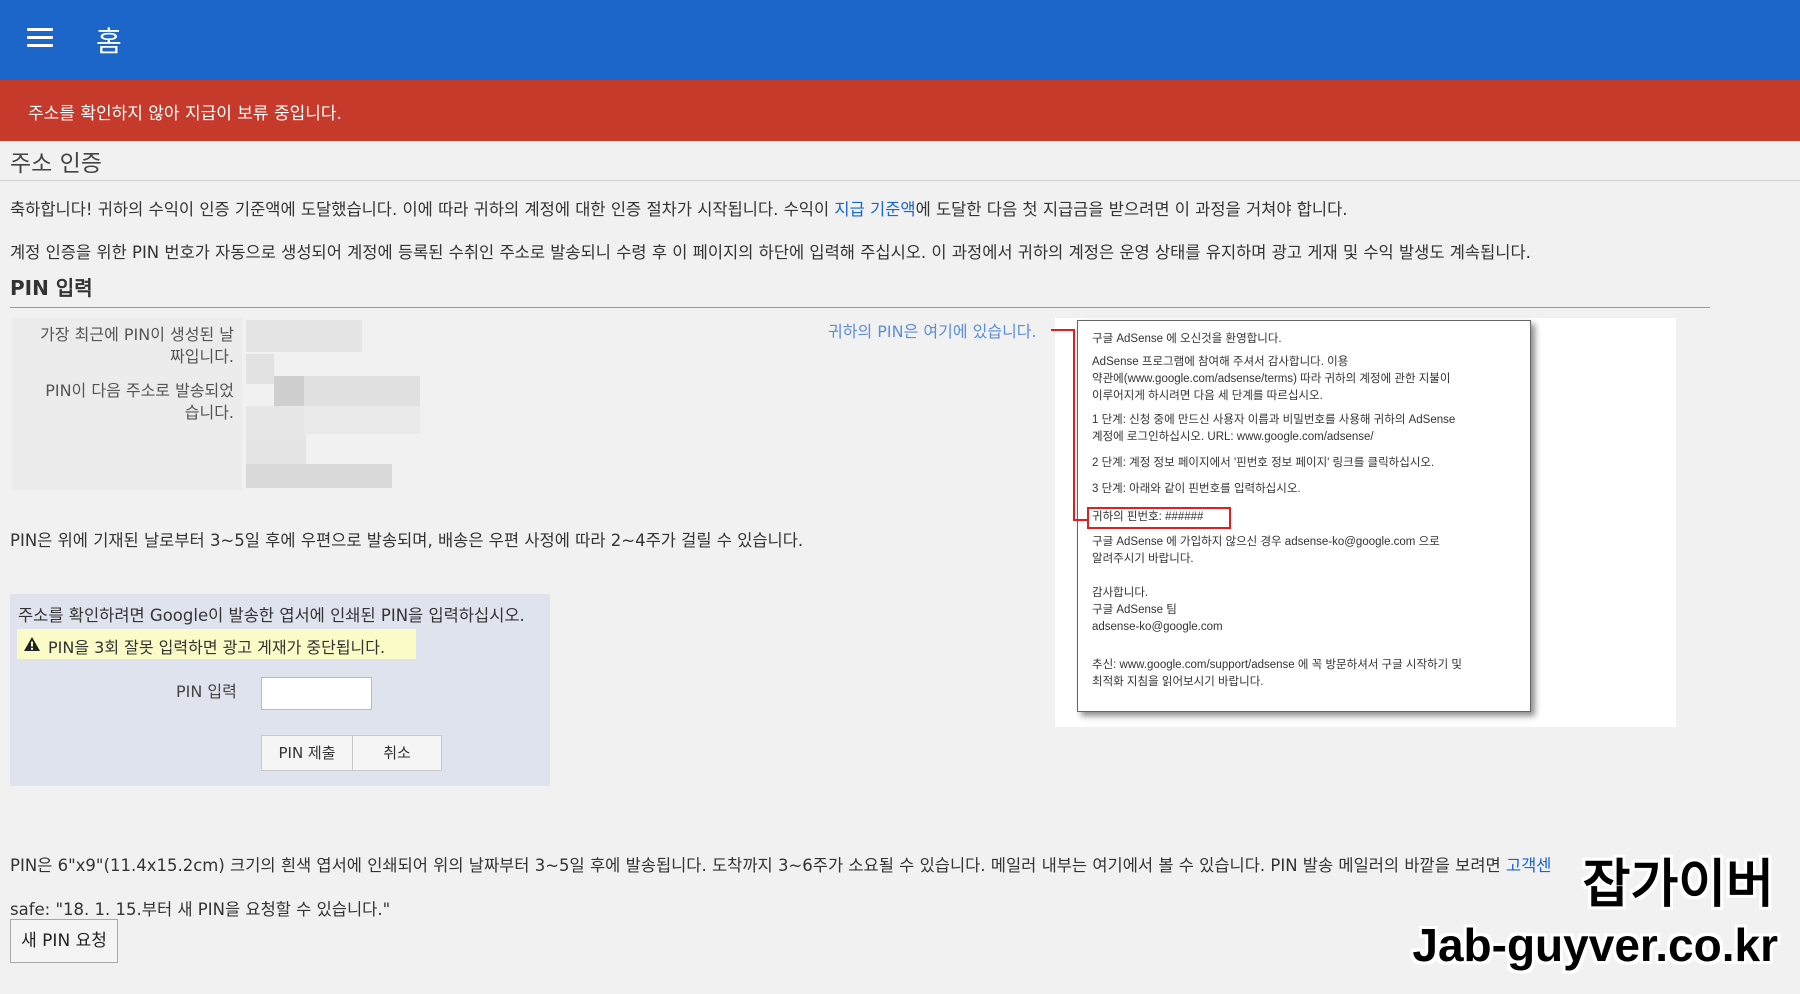 This screenshot has width=1800, height=994. Describe the element at coordinates (397, 753) in the screenshot. I see `cancel-button: 취소` at that location.